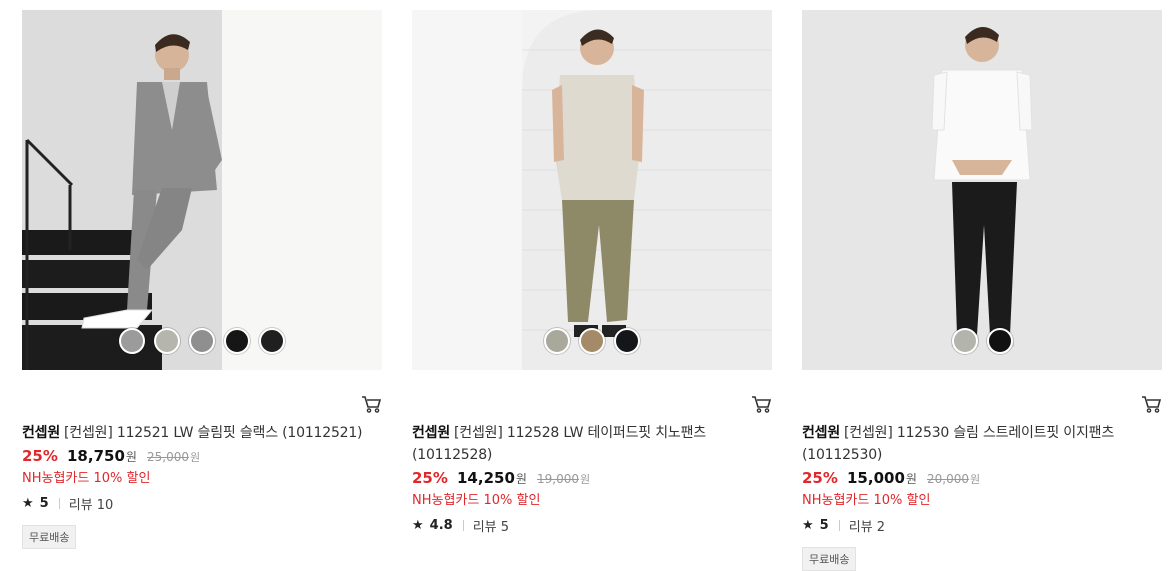 The height and width of the screenshot is (571, 1172). Describe the element at coordinates (491, 525) in the screenshot. I see `review-count: 리뷰 5` at that location.